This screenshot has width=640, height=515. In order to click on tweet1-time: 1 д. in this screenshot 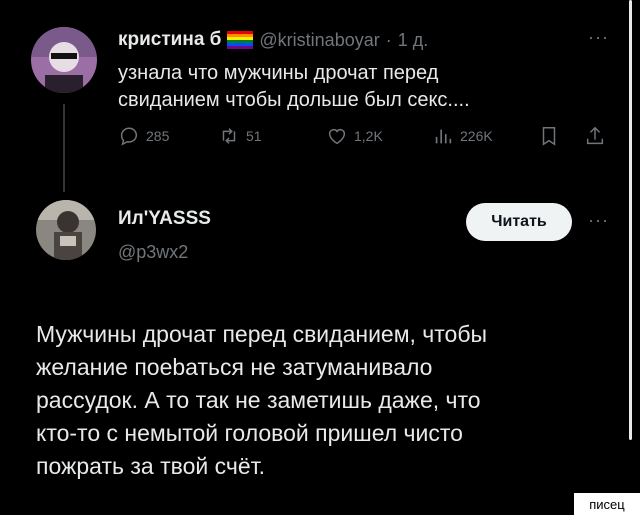, I will do `click(413, 40)`.